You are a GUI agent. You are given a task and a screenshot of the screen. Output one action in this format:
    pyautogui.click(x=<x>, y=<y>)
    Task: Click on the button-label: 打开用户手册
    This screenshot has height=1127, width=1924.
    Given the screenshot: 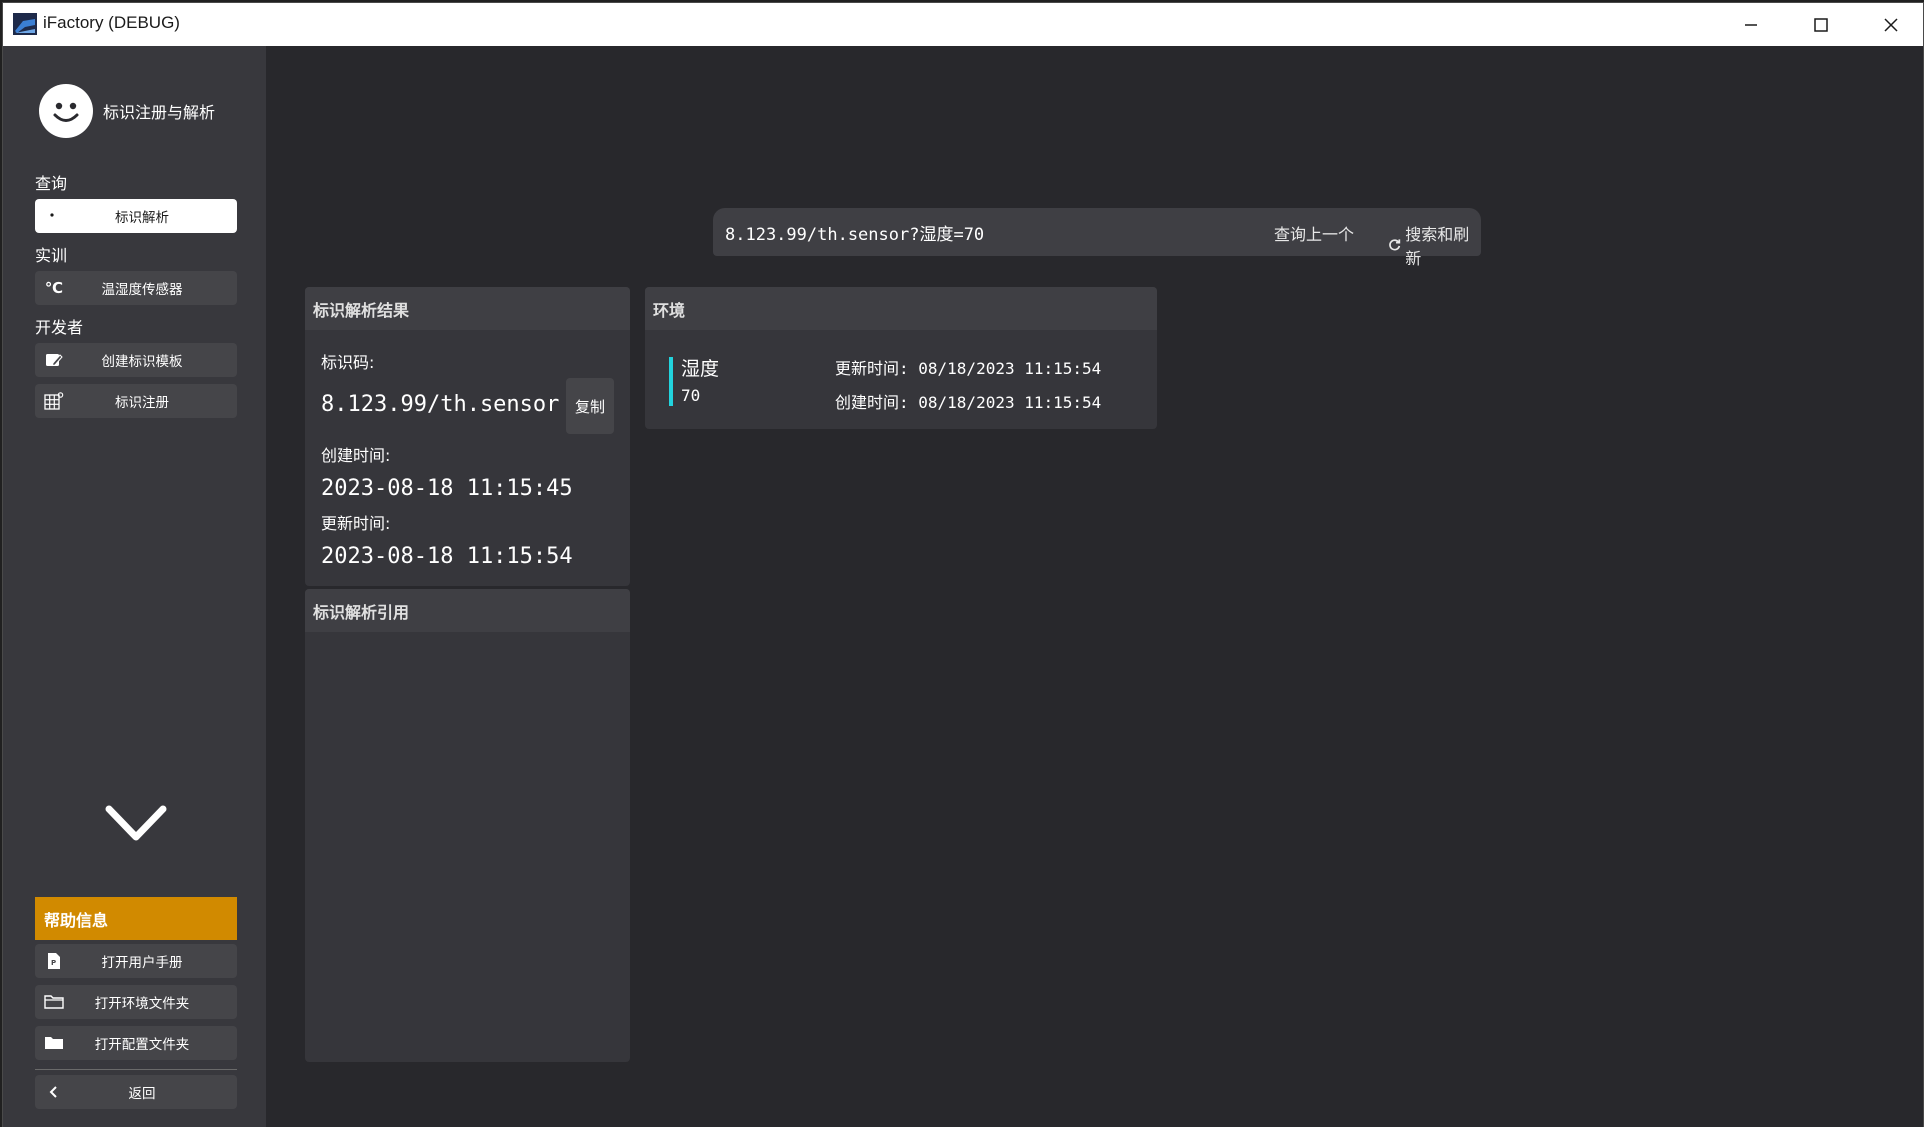 What is the action you would take?
    pyautogui.click(x=142, y=963)
    